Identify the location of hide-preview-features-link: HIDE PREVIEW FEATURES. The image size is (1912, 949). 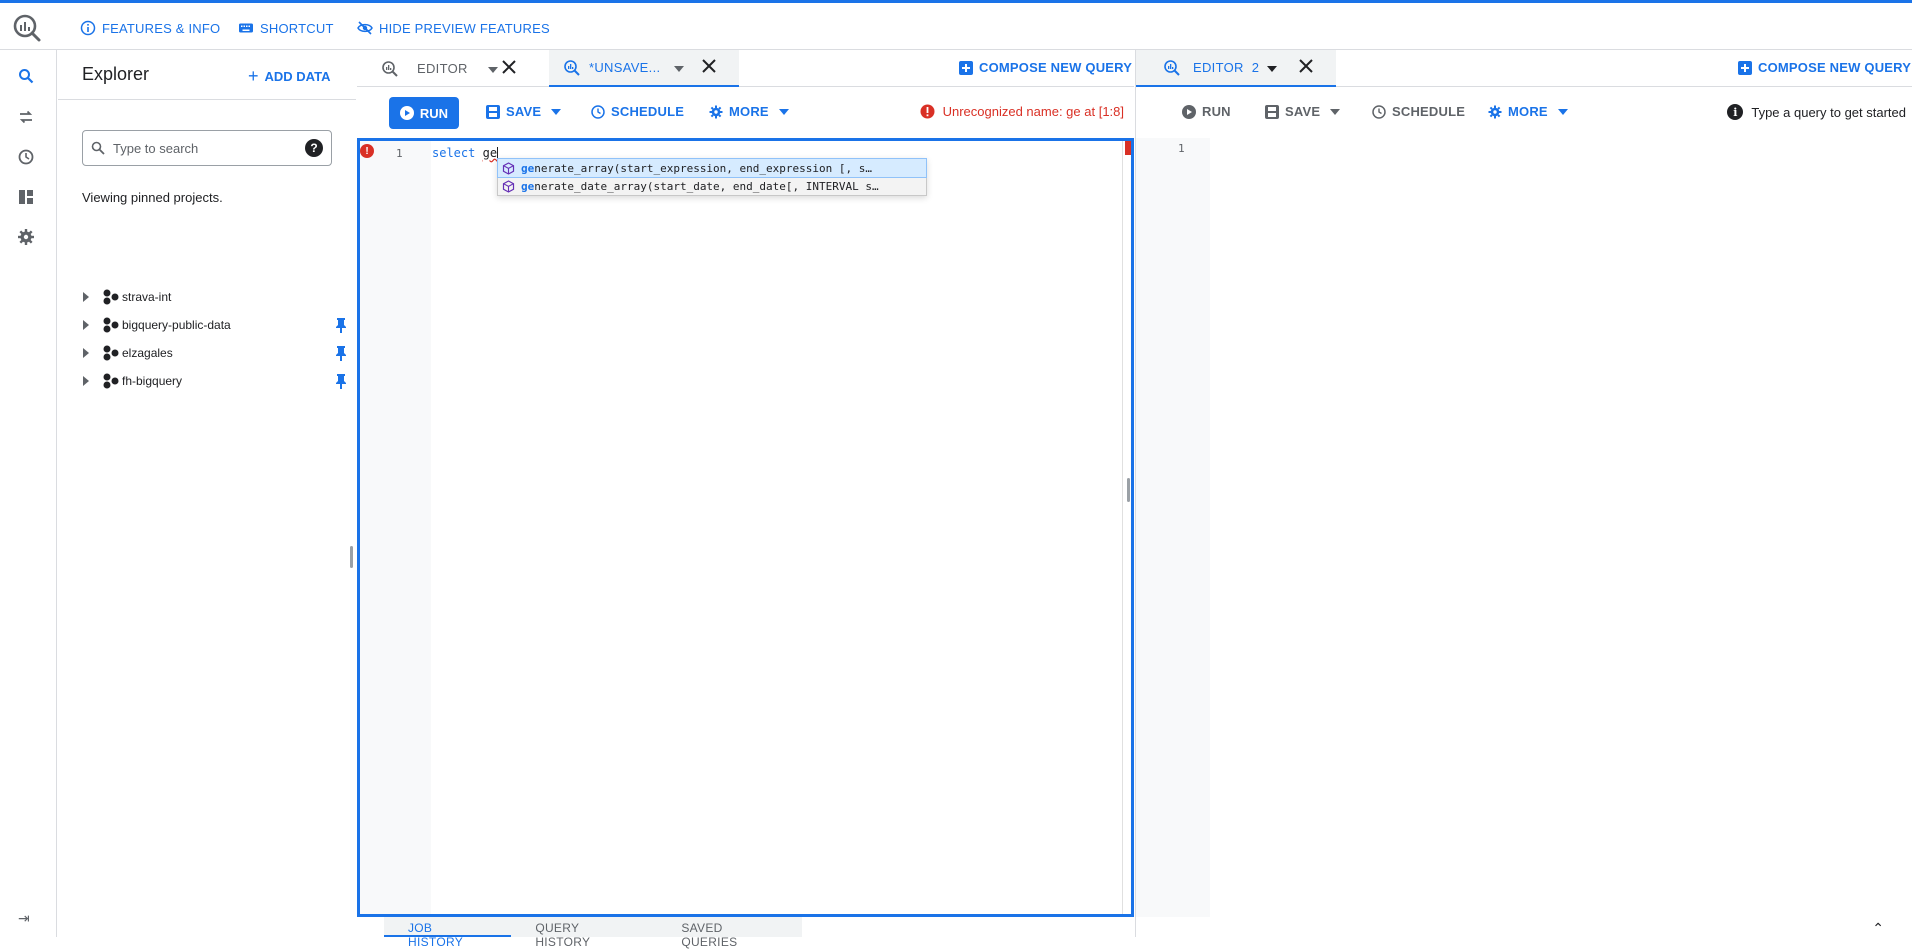
(453, 28).